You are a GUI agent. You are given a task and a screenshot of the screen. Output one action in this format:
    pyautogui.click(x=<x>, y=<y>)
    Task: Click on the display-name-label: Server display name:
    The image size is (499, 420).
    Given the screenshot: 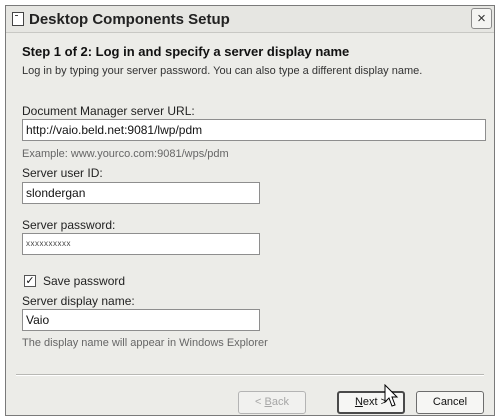 What is the action you would take?
    pyautogui.click(x=78, y=301)
    